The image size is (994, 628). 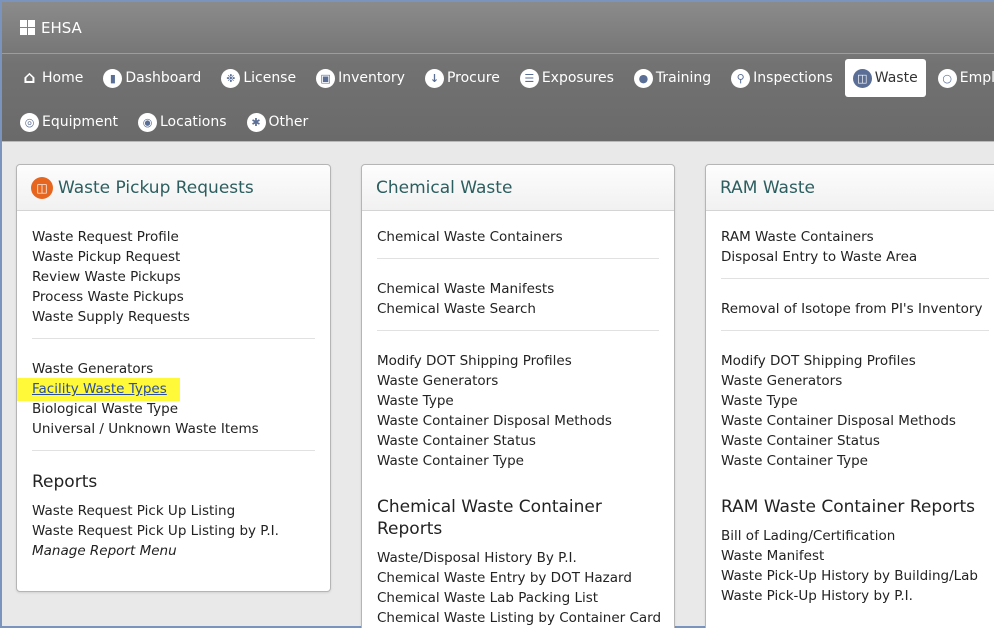 What do you see at coordinates (288, 122) in the screenshot?
I see `nav-label: Other` at bounding box center [288, 122].